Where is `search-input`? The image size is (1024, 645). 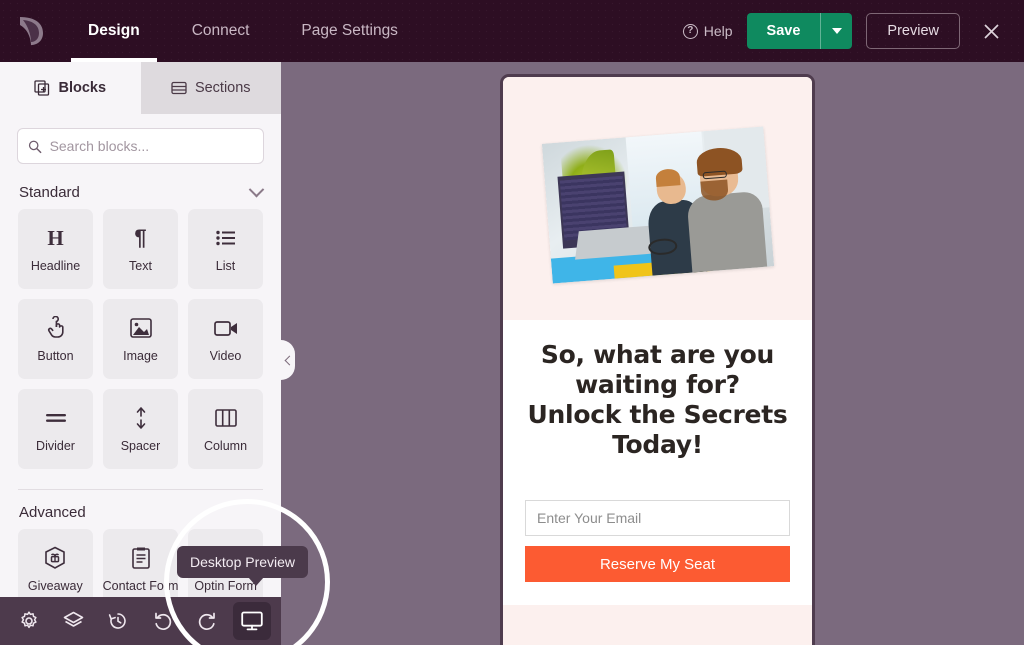 search-input is located at coordinates (151, 146).